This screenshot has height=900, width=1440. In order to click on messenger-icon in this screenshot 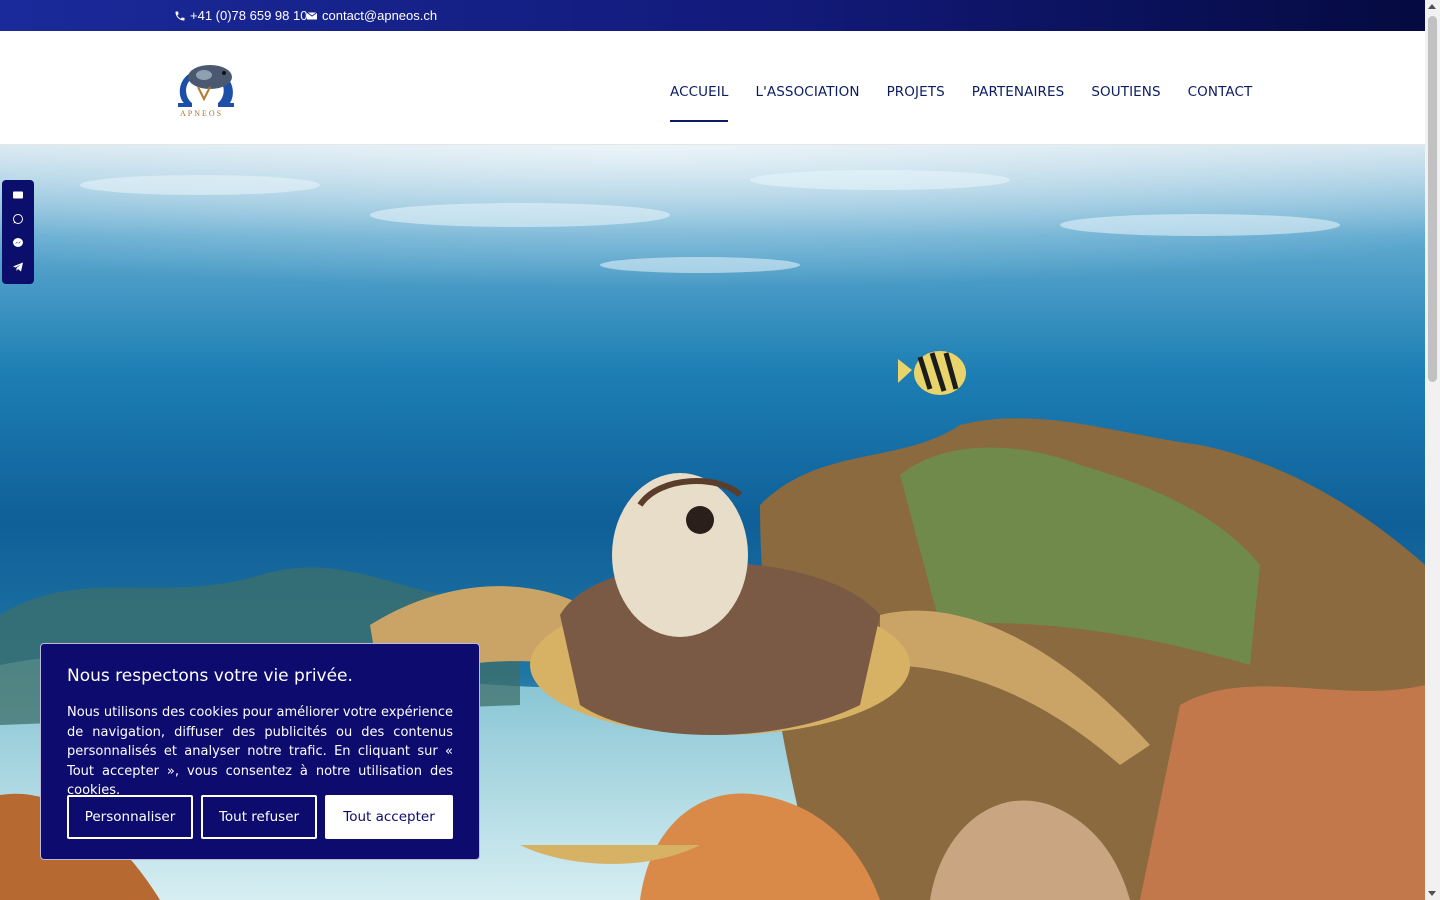, I will do `click(18, 242)`.